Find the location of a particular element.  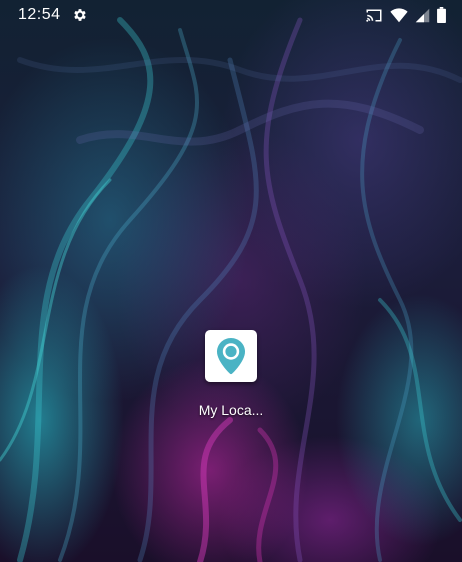

status-icons is located at coordinates (405, 15).